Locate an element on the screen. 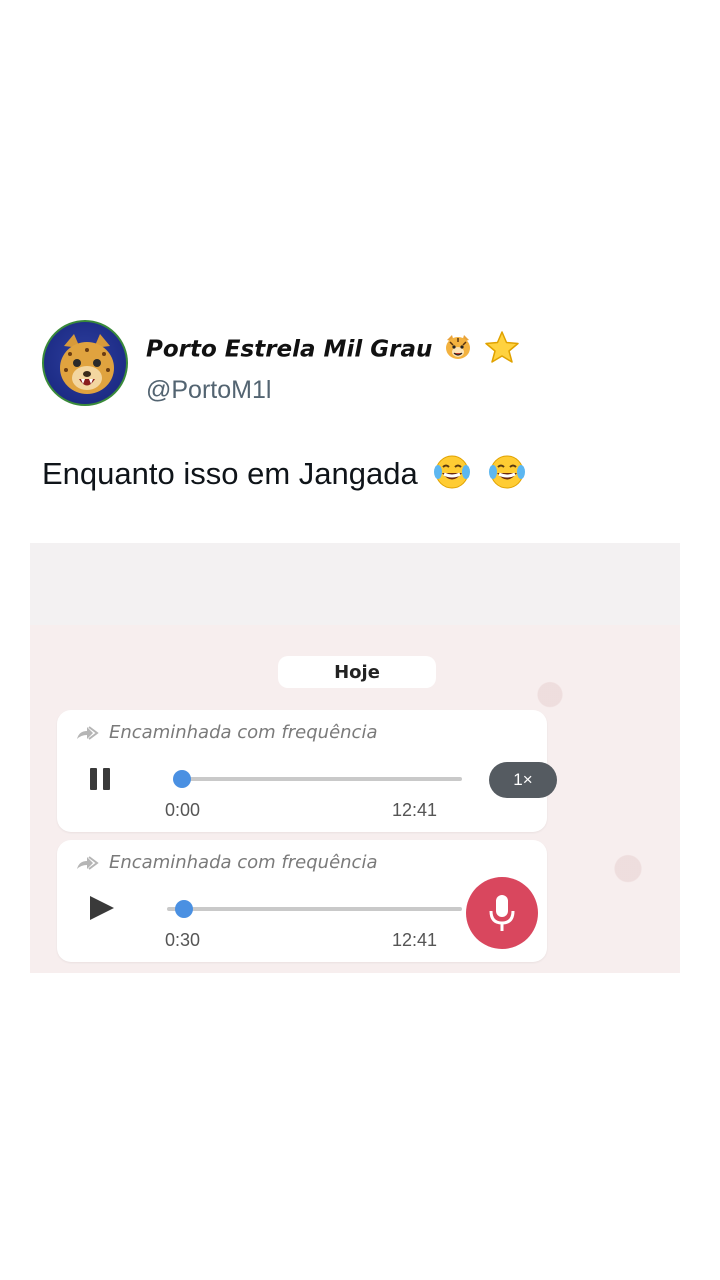 Image resolution: width=720 pixels, height=1280 pixels. tweet-text: Enquanto isso em Jangada is located at coordinates (284, 476).